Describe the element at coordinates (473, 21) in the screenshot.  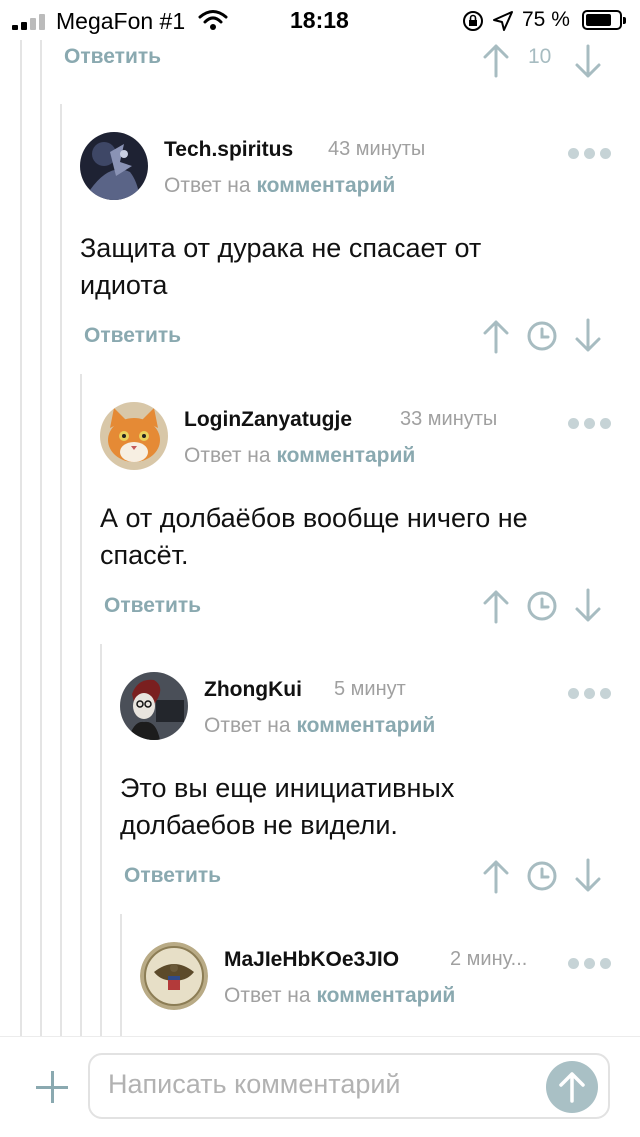
I see `rotation-lock-icon` at that location.